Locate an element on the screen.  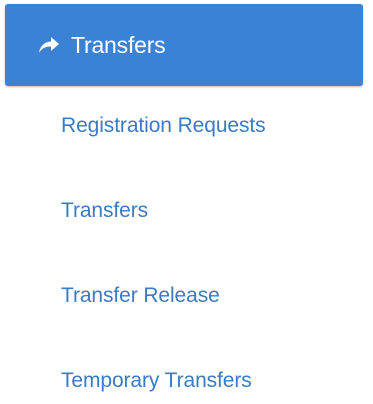
menu-item-temporary-transfers: Temporary Transfers is located at coordinates (156, 381).